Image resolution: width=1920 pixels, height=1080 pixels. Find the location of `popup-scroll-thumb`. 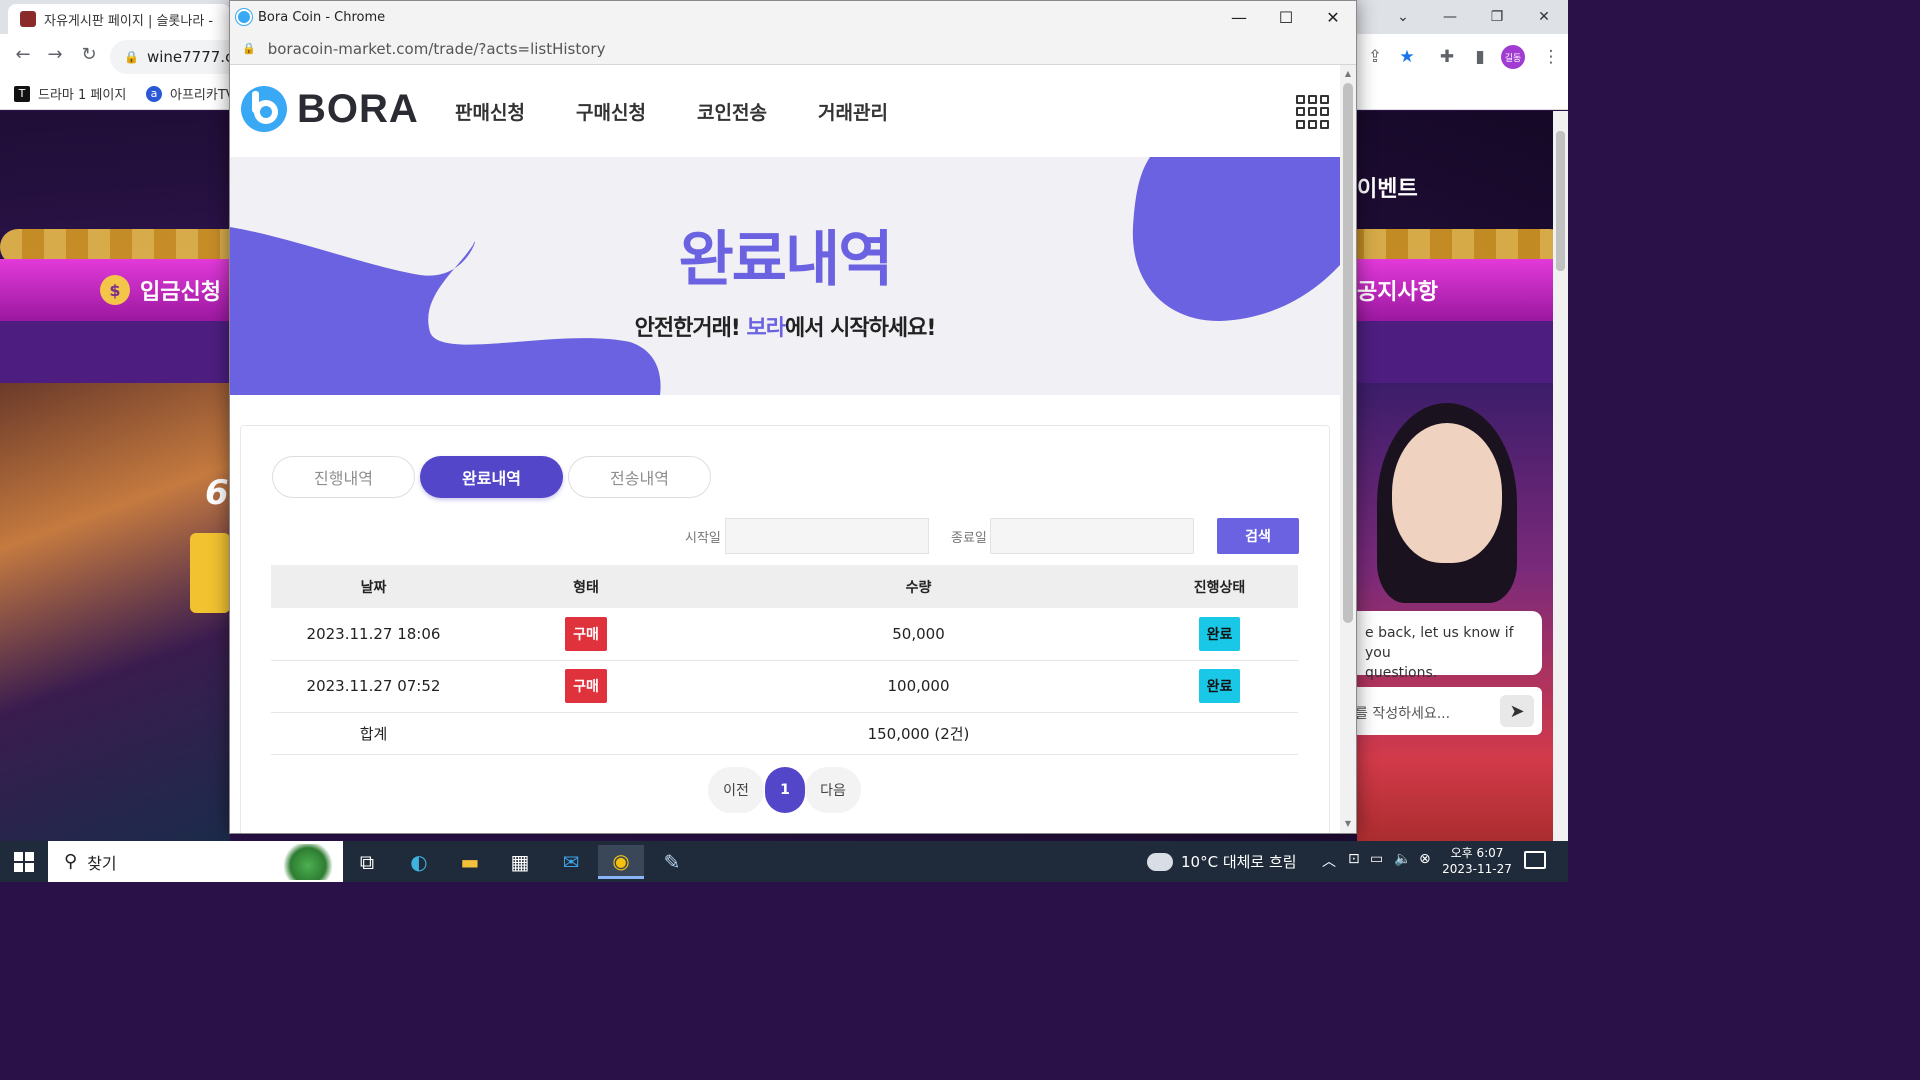

popup-scroll-thumb is located at coordinates (1348, 353).